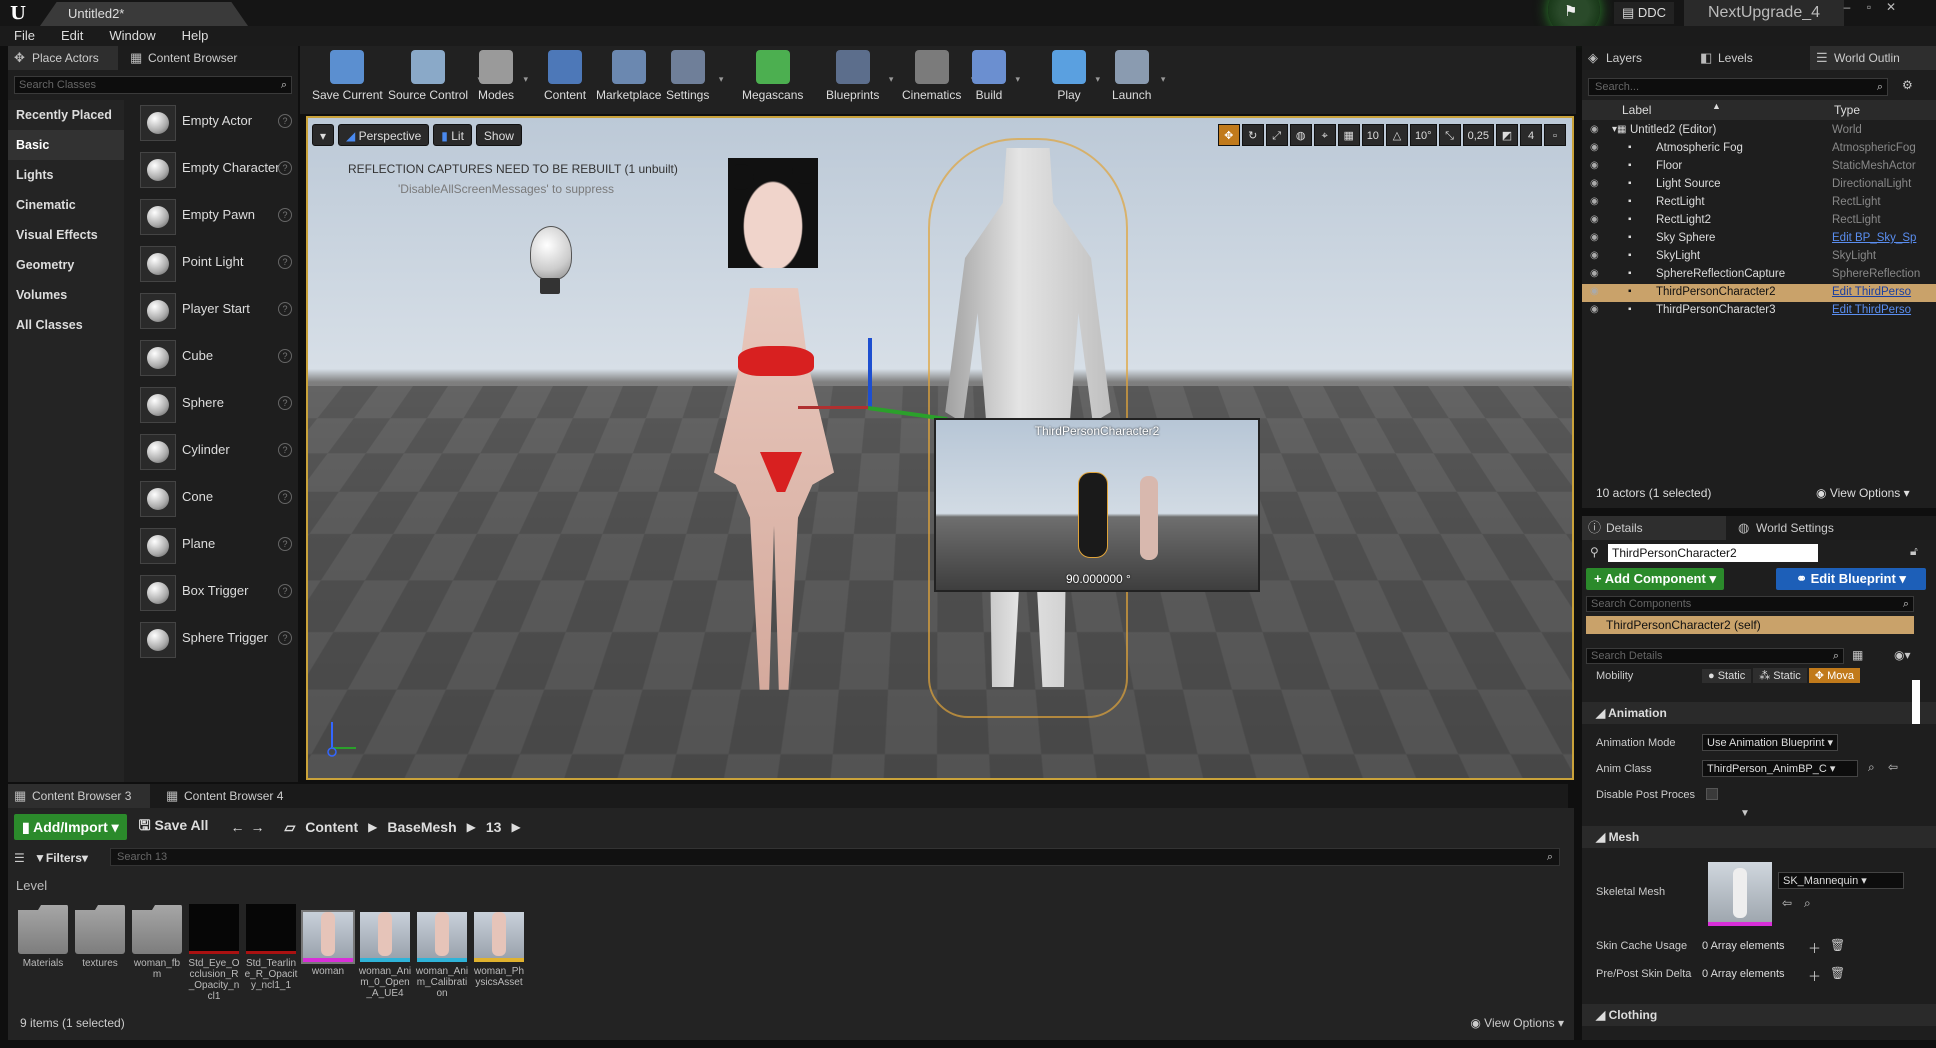 The width and height of the screenshot is (1936, 1048). Describe the element at coordinates (1531, 135) in the screenshot. I see `camera-speed-value: 4` at that location.